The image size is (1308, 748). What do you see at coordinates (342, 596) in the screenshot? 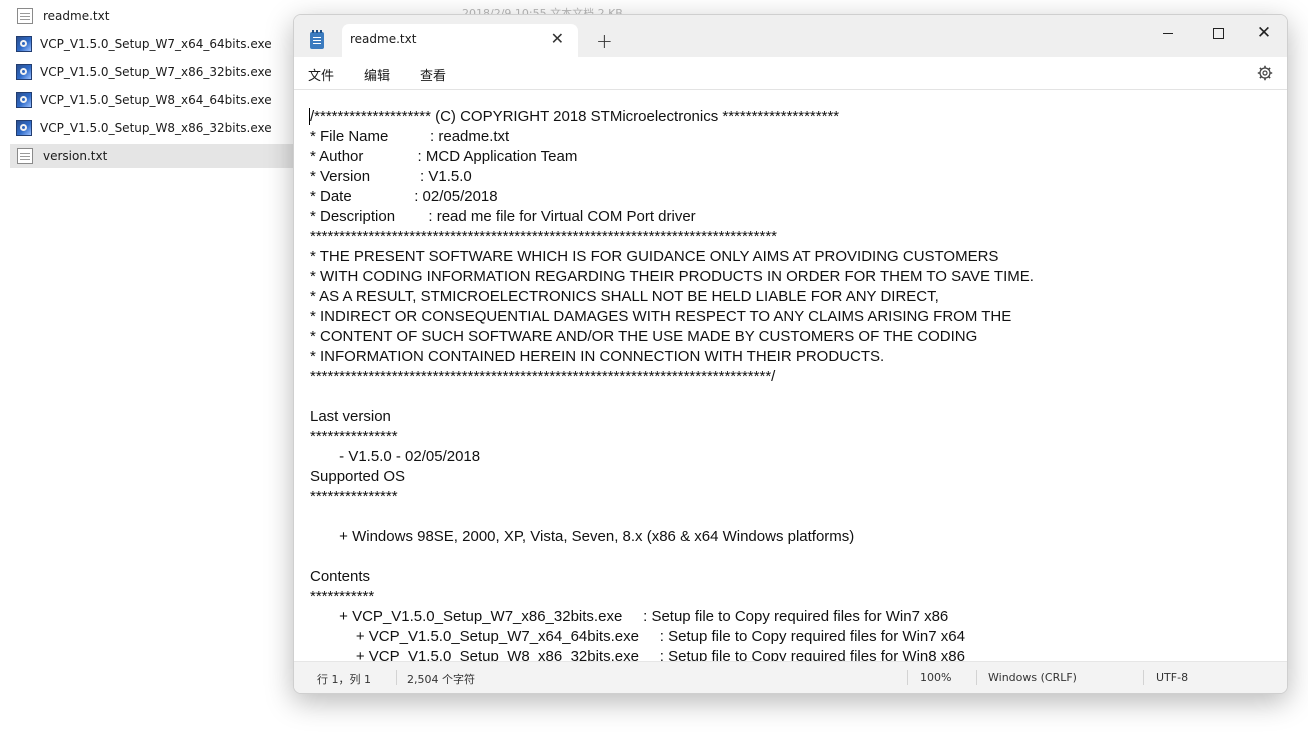
I see `text-line: ***********` at bounding box center [342, 596].